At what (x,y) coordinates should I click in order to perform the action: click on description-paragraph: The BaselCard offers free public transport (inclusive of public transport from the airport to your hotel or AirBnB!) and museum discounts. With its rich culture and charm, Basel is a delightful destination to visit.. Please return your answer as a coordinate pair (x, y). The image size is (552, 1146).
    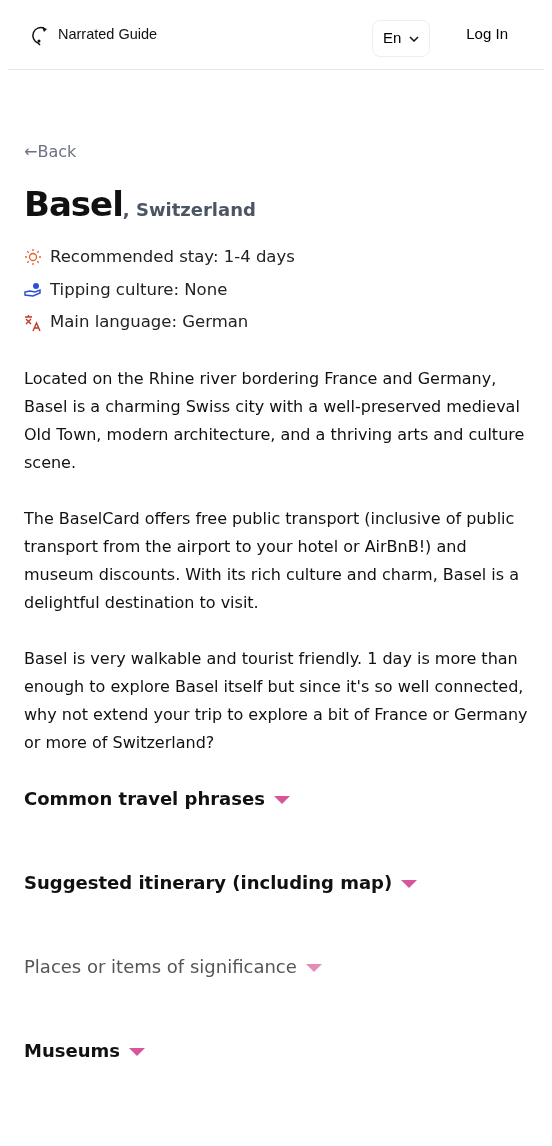
    Looking at the image, I should click on (272, 561).